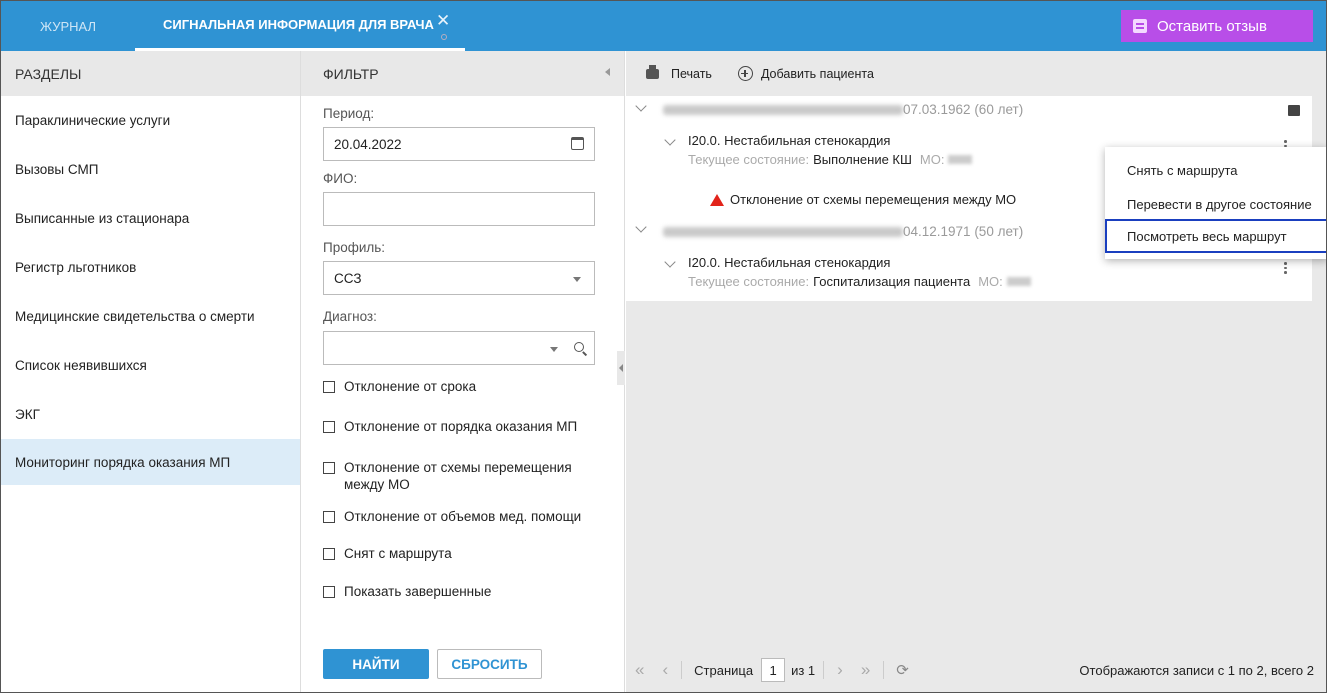 Image resolution: width=1327 pixels, height=693 pixels. I want to click on feedback-form-icon, so click(1140, 26).